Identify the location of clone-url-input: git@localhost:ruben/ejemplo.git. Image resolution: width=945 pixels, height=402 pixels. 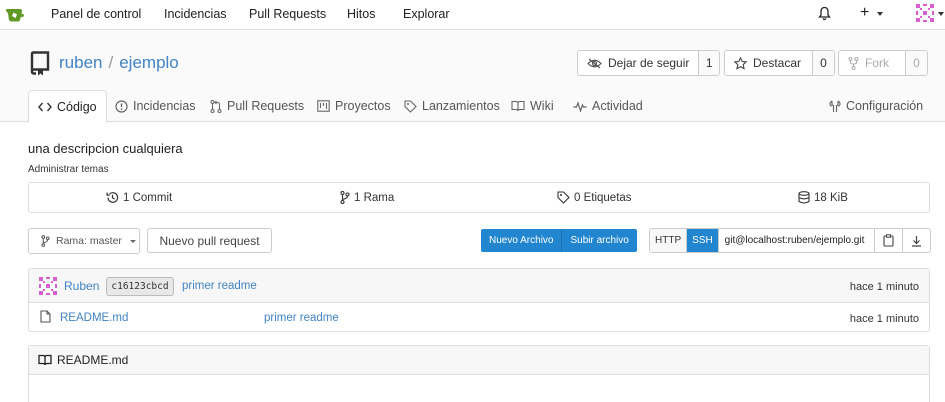
(797, 240).